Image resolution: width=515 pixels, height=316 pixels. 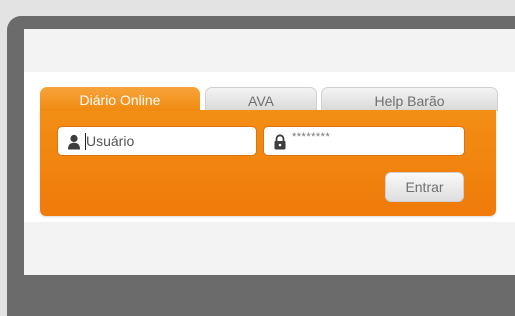 What do you see at coordinates (424, 187) in the screenshot?
I see `login-button: Entrar` at bounding box center [424, 187].